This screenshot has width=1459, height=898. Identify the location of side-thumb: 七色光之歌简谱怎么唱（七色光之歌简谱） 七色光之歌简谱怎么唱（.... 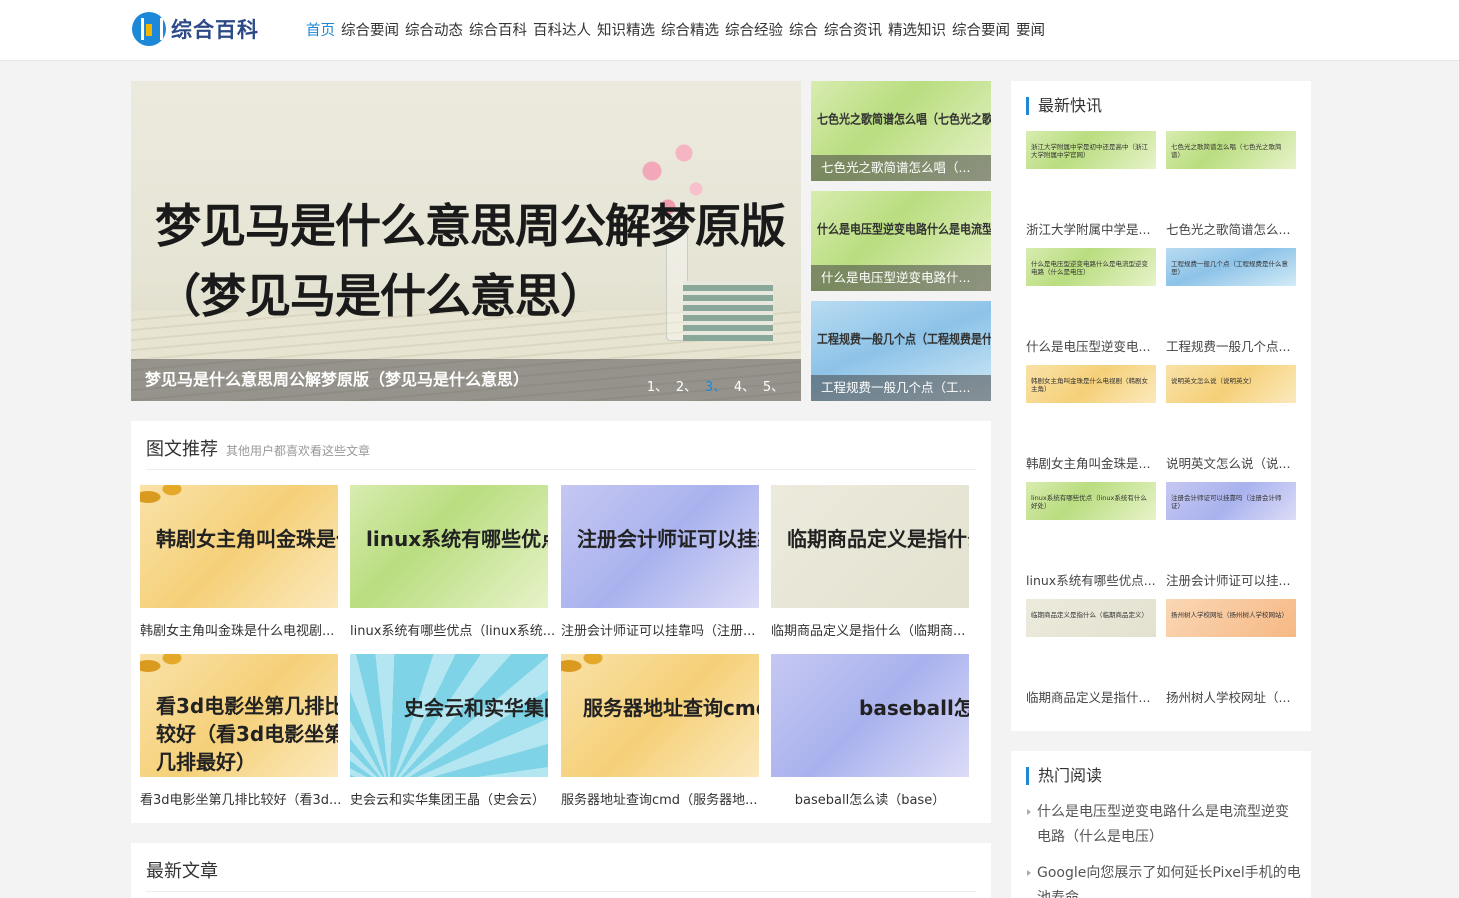
(901, 131).